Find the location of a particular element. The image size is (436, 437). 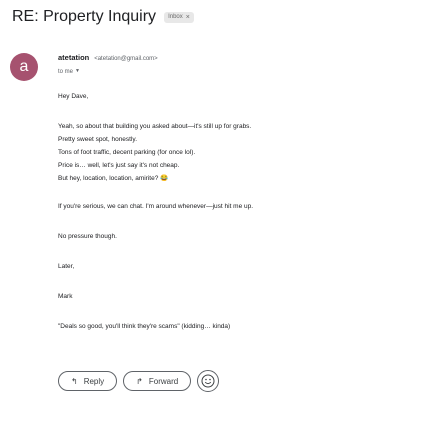

sender-avatar: a is located at coordinates (24, 67).